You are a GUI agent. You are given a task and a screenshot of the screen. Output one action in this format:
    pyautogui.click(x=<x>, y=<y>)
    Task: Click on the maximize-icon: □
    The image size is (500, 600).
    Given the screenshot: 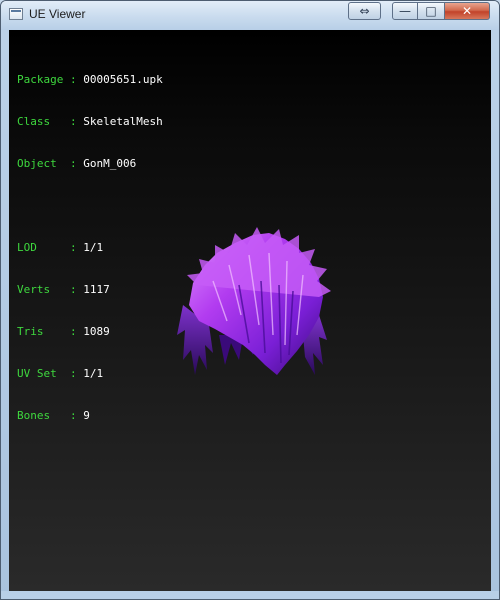 What is the action you would take?
    pyautogui.click(x=431, y=11)
    